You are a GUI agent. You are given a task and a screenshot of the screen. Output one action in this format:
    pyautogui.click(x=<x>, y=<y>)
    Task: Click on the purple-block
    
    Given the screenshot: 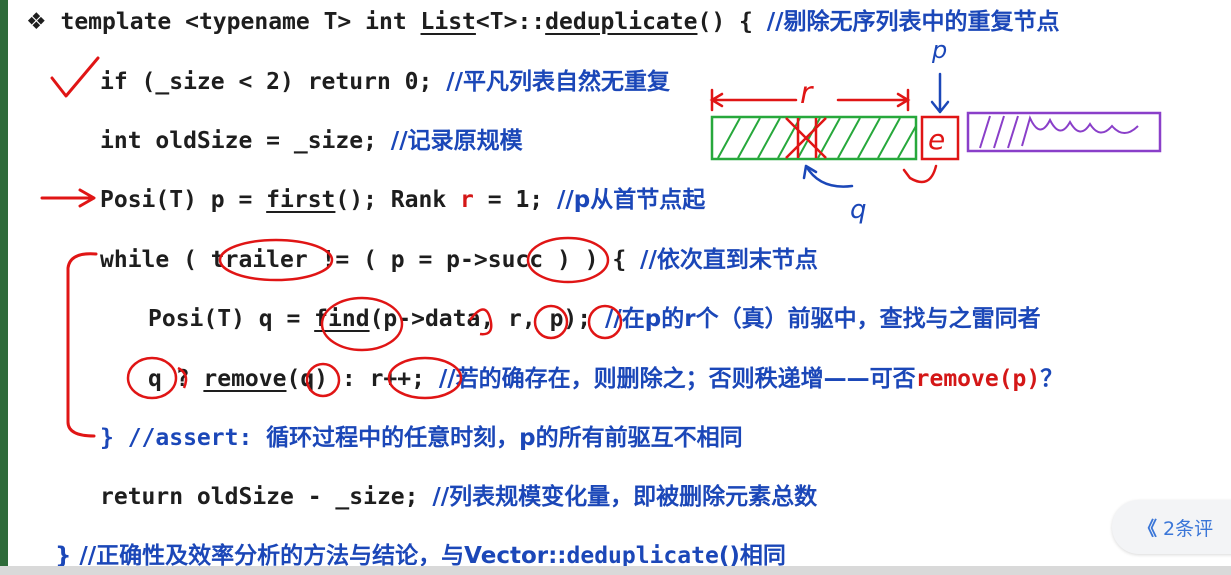 What is the action you would take?
    pyautogui.click(x=1064, y=132)
    